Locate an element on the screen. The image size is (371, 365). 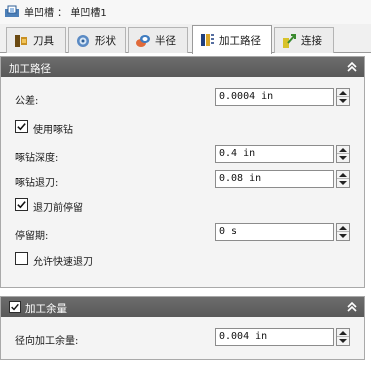
links-icon is located at coordinates (289, 40).